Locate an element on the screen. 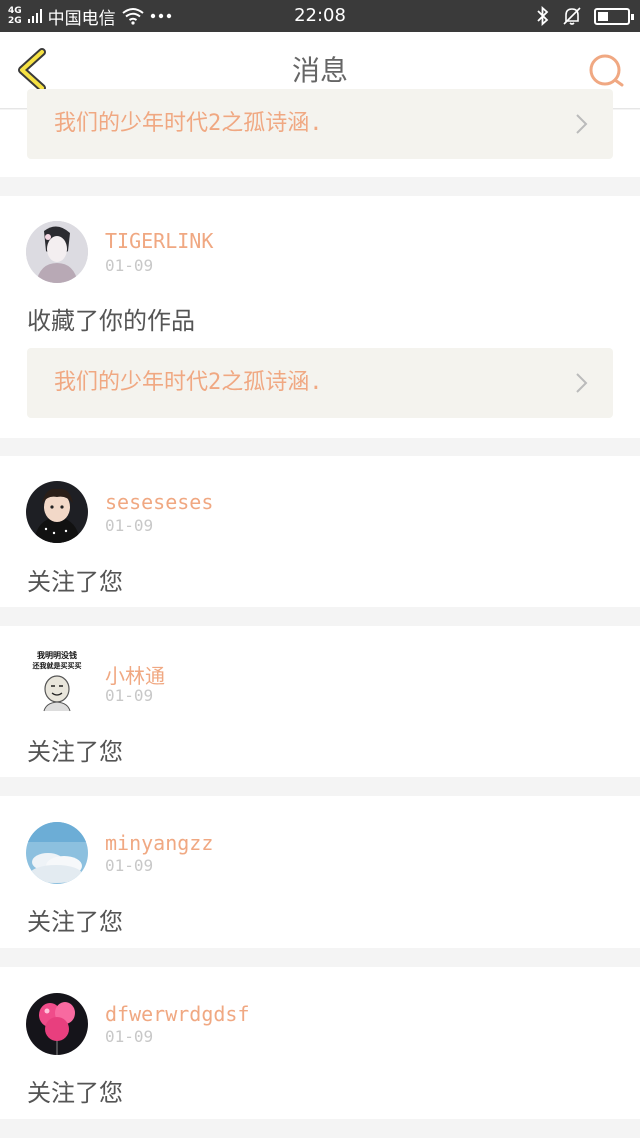 The height and width of the screenshot is (1138, 640). username: TIGERLINK is located at coordinates (159, 241).